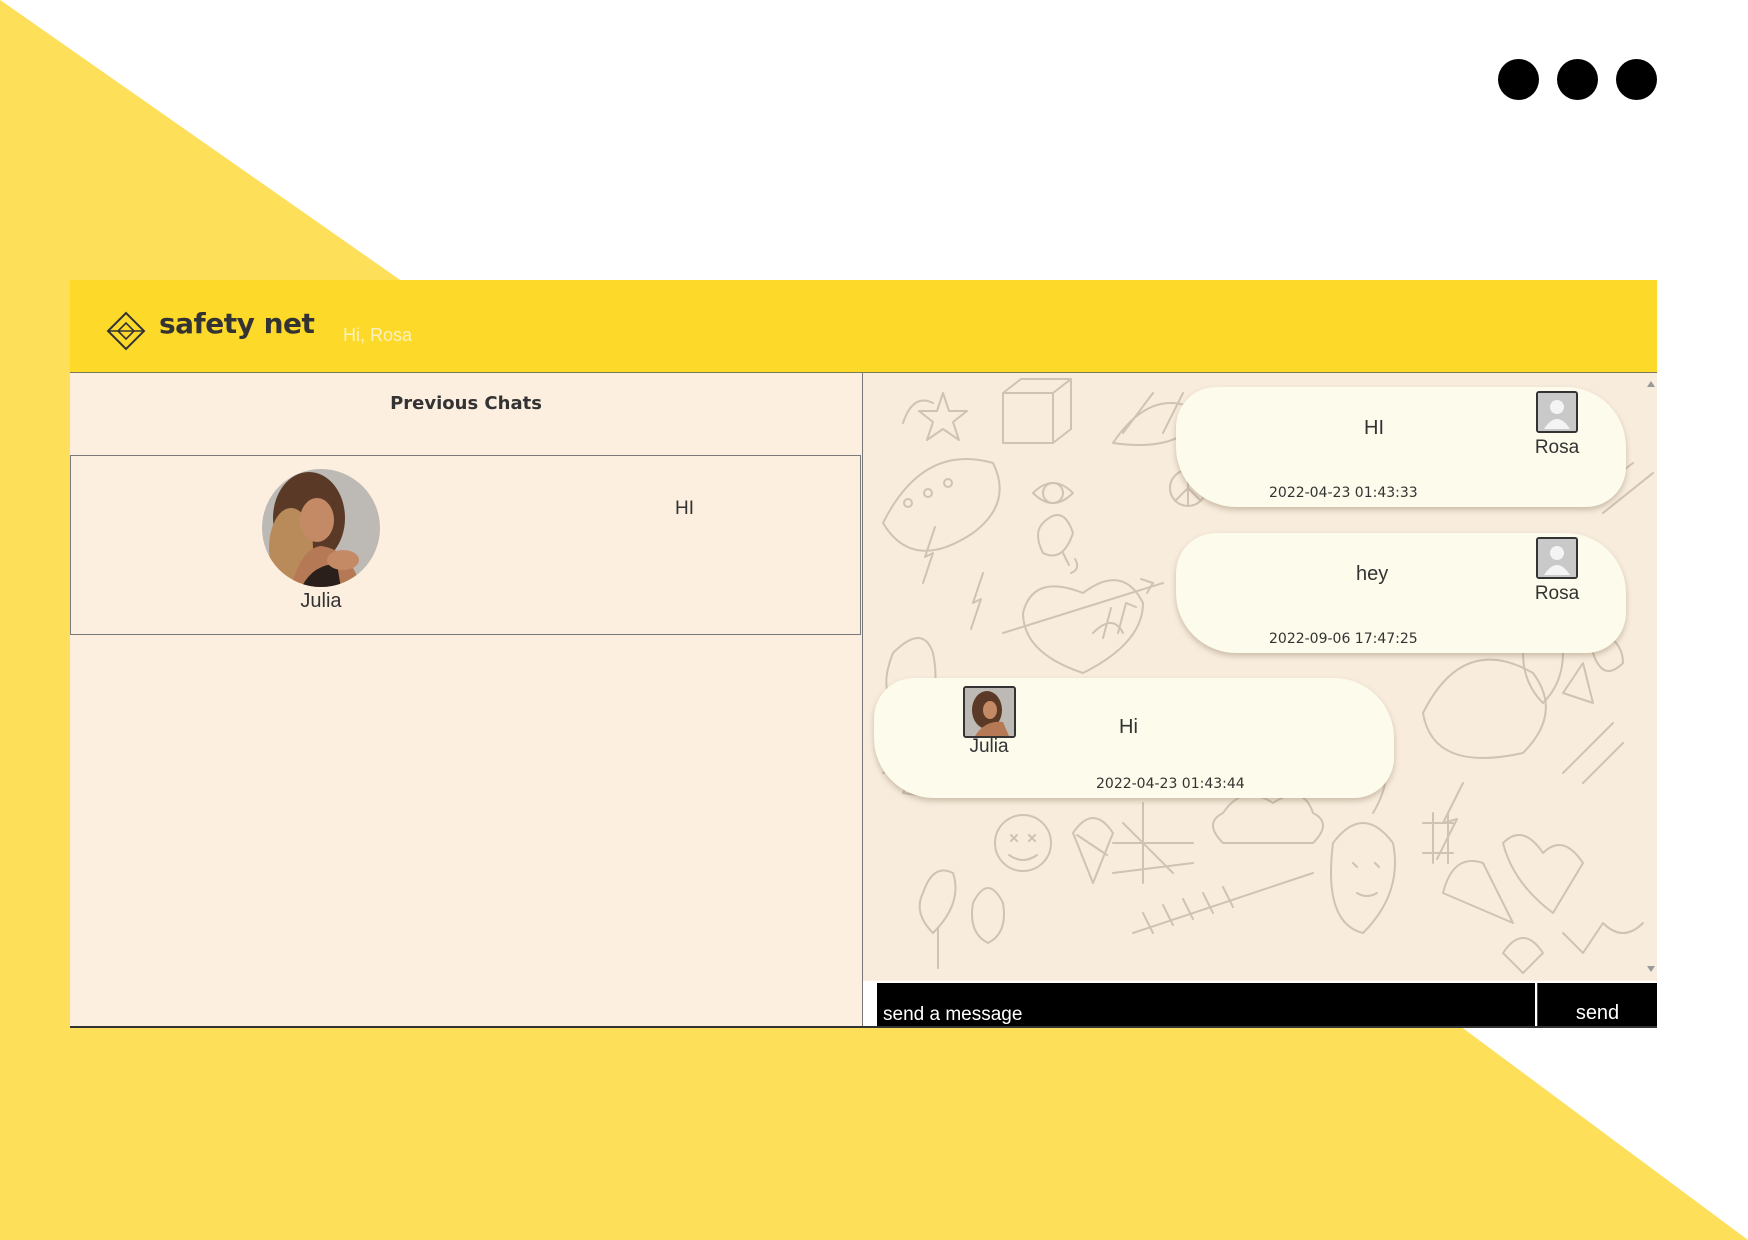  What do you see at coordinates (863, 1027) in the screenshot?
I see `window-bottom-border` at bounding box center [863, 1027].